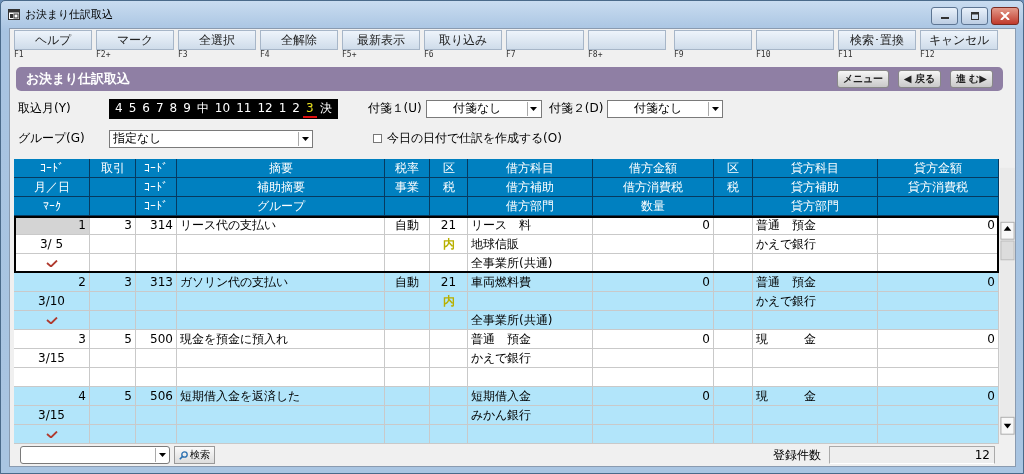 This screenshot has width=1024, height=474. Describe the element at coordinates (938, 168) in the screenshot. I see `column-header: 貸方金額` at that location.